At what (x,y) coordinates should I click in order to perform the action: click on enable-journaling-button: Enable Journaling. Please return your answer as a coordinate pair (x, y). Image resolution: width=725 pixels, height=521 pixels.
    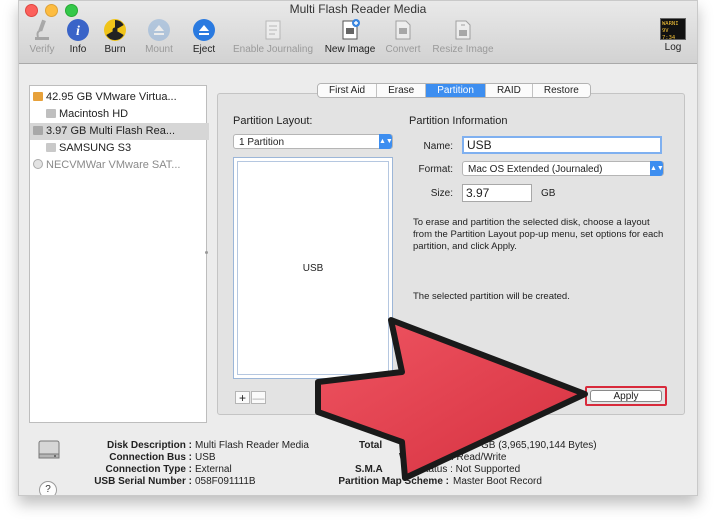
    Looking at the image, I should click on (273, 36).